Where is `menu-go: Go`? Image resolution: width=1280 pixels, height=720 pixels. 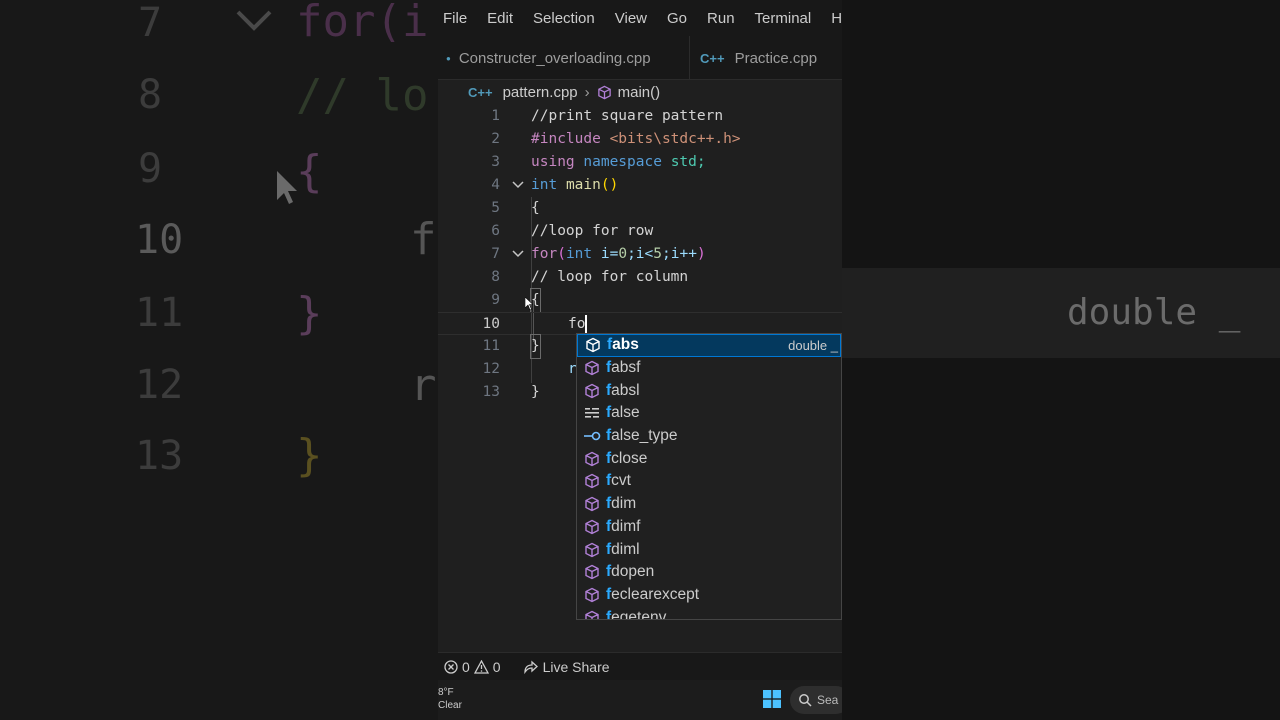 menu-go: Go is located at coordinates (677, 18).